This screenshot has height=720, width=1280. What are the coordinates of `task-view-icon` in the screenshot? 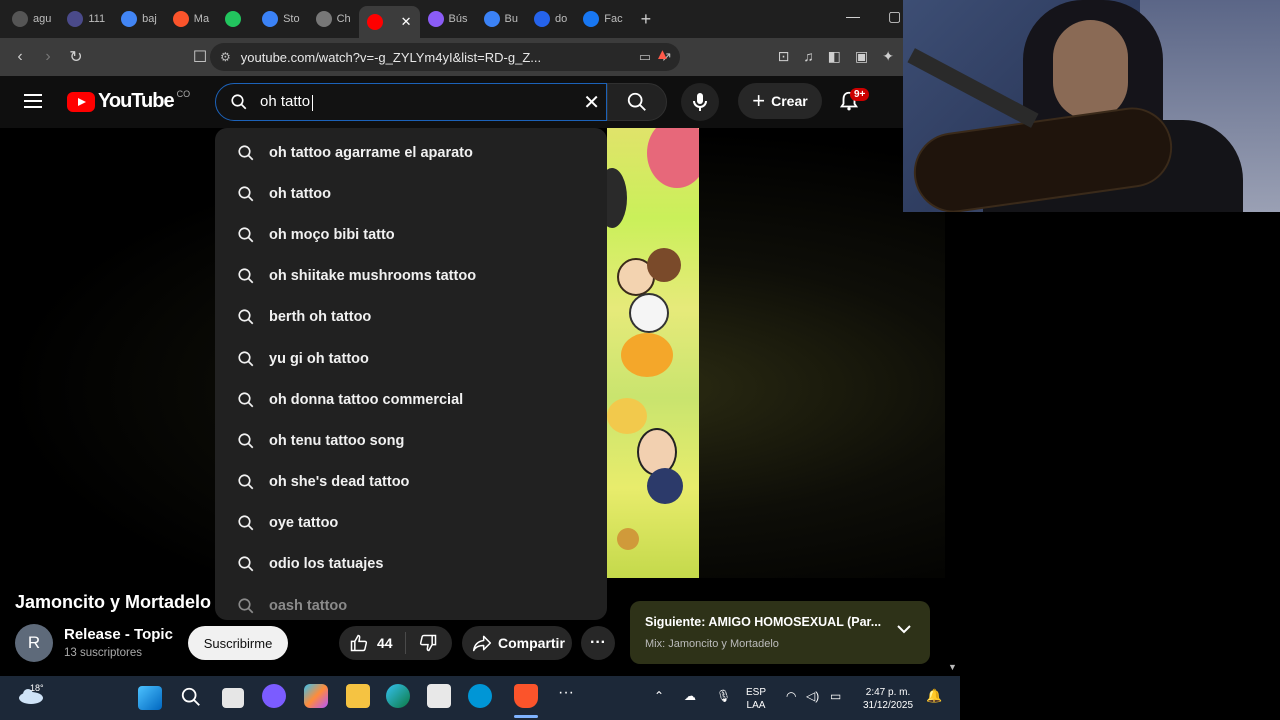 It's located at (233, 698).